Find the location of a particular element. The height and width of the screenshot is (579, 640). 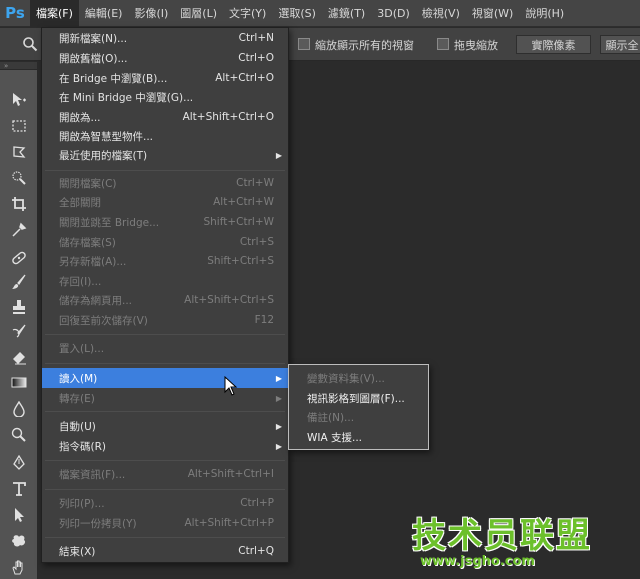

history-brush-tool-icon is located at coordinates (19, 332).